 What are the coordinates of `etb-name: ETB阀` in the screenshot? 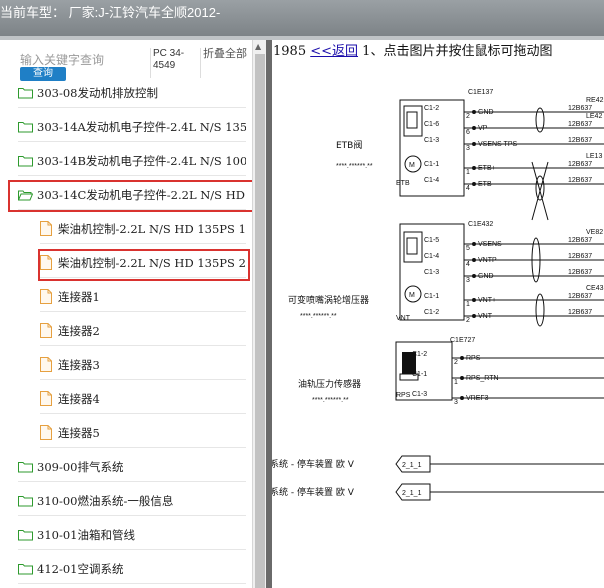 It's located at (349, 145).